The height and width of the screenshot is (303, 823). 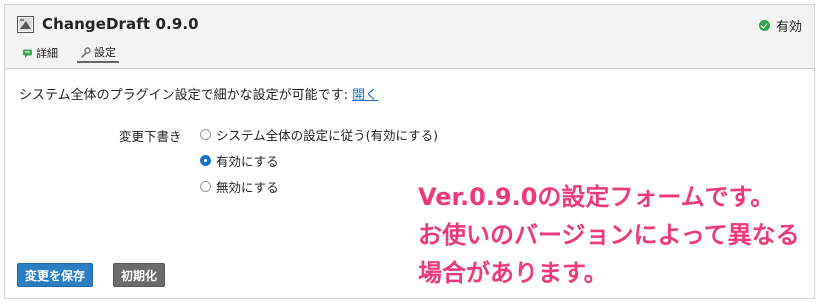 I want to click on reset-button: 初期化, so click(x=139, y=275).